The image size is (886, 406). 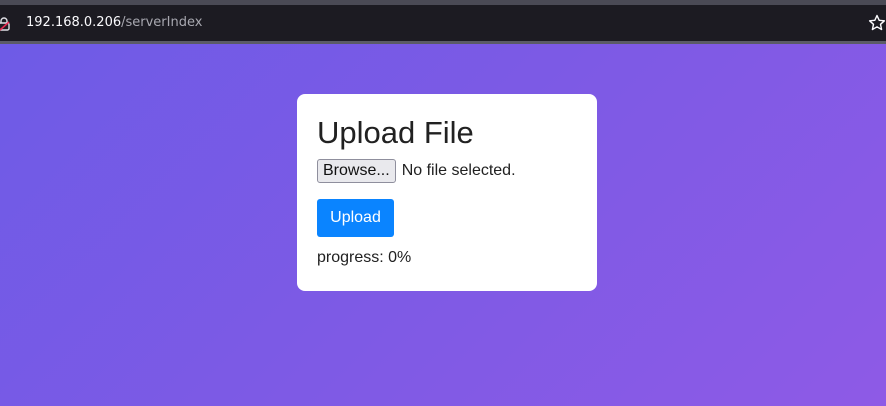 I want to click on url-text: 192.168.0.206/serverIndex, so click(x=114, y=22).